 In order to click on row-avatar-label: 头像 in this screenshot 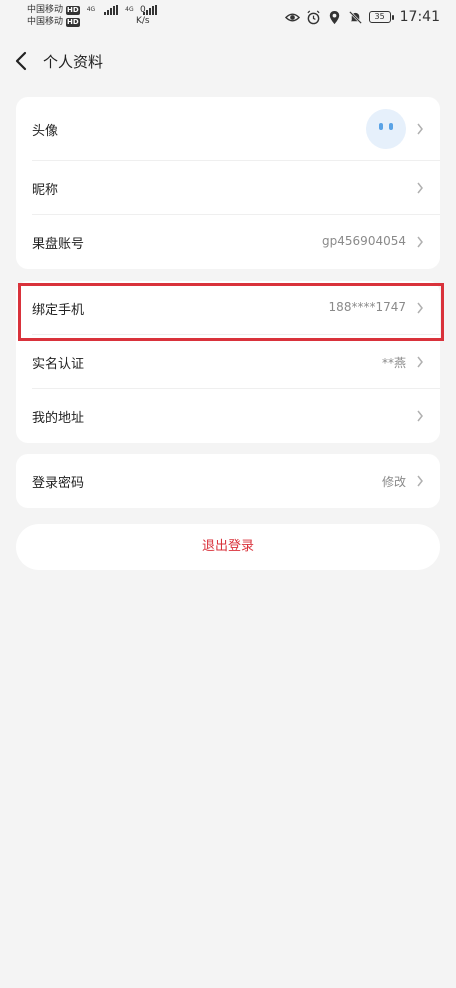, I will do `click(45, 131)`.